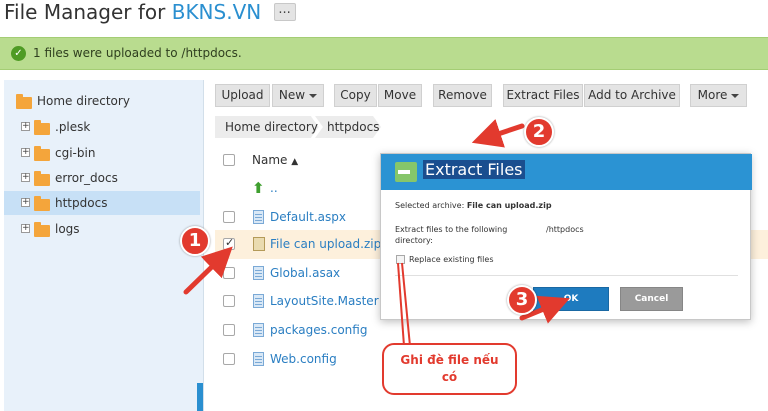  Describe the element at coordinates (400, 259) in the screenshot. I see `replace-existing-checkbox` at that location.